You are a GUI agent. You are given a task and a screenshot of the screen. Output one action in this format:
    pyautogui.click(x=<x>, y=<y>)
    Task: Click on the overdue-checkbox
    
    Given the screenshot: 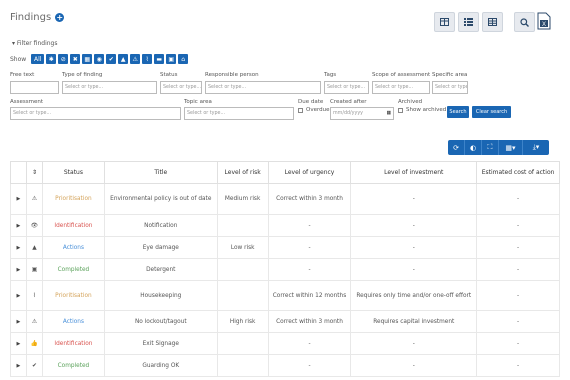 What is the action you would take?
    pyautogui.click(x=300, y=110)
    